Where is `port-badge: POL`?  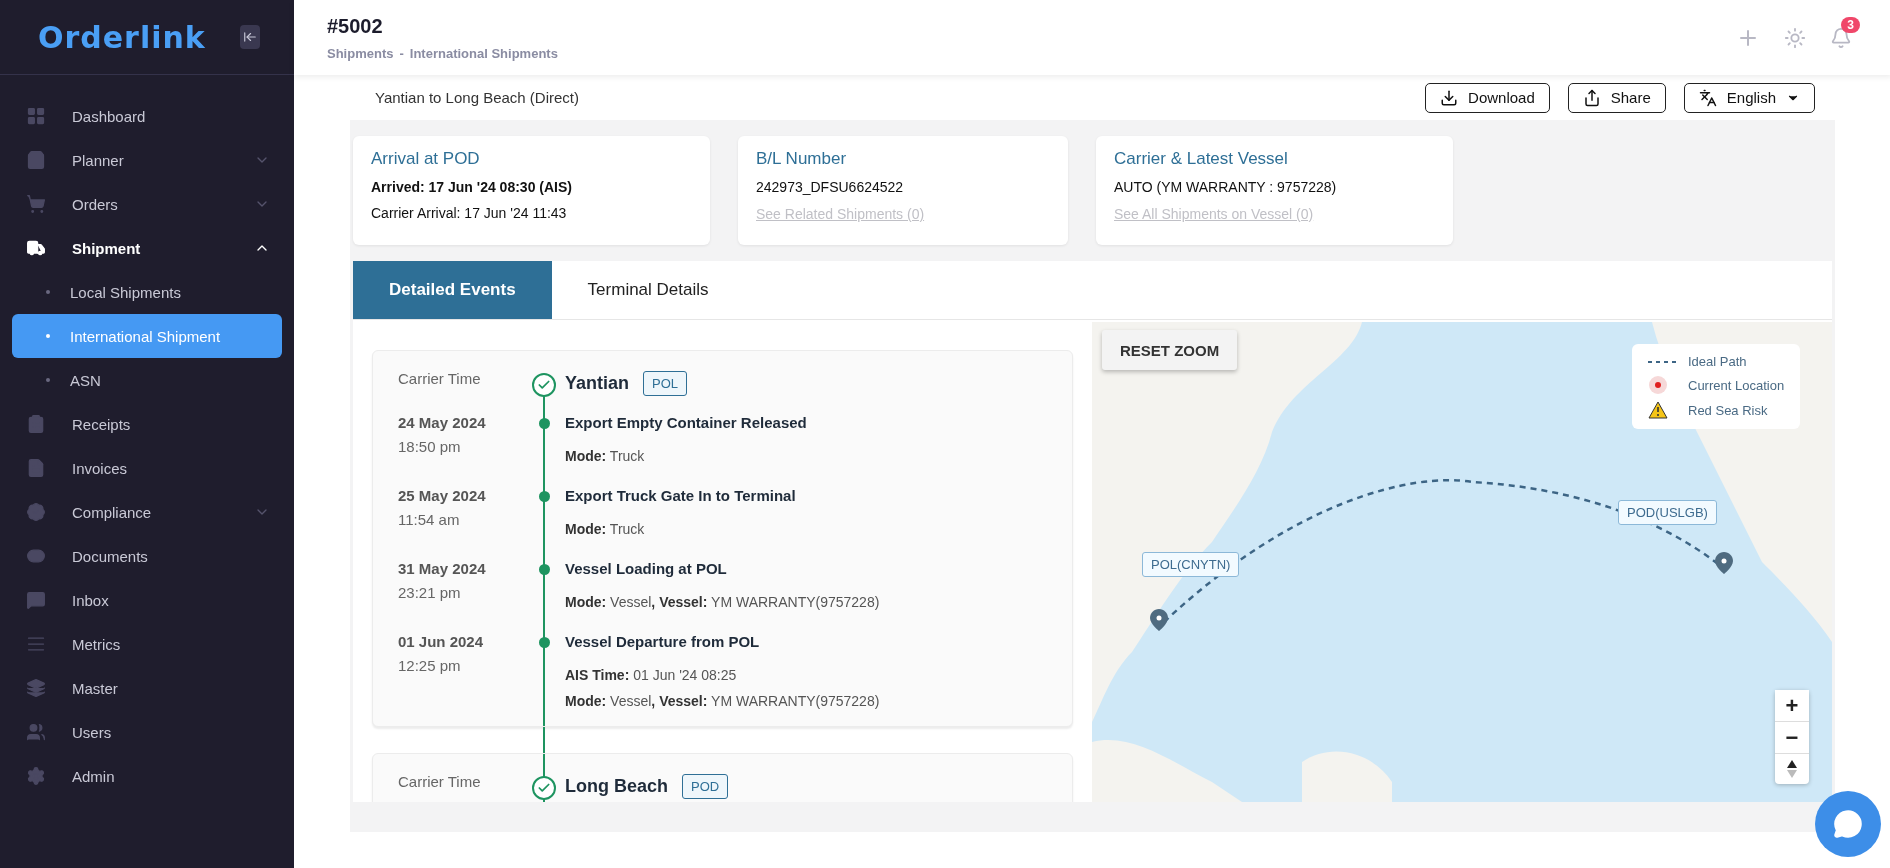
port-badge: POL is located at coordinates (665, 383).